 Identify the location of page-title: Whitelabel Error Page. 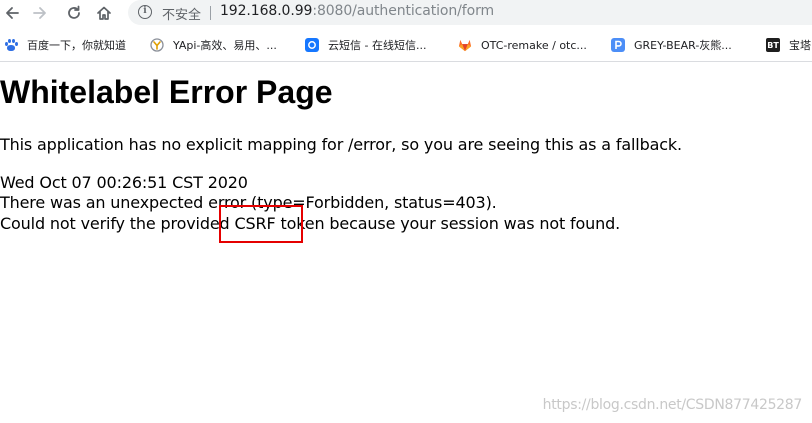
(166, 92).